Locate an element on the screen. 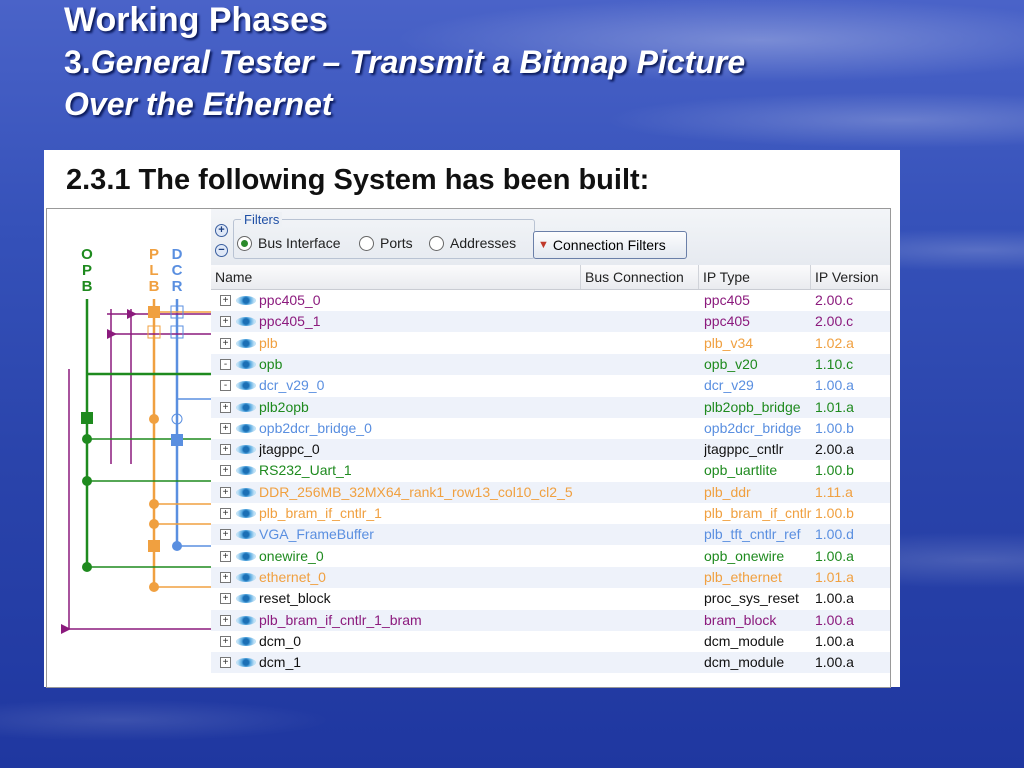  ip-type: plb_ethernet is located at coordinates (743, 576).